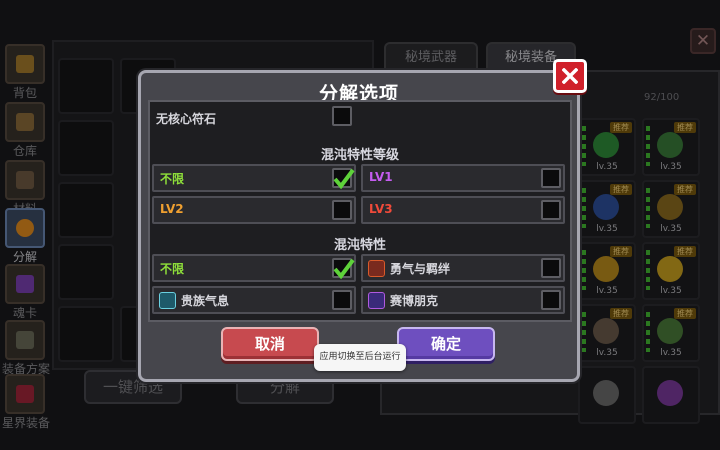  What do you see at coordinates (359, 155) in the screenshot?
I see `section-title-trait-level: 混沌特性等级` at bounding box center [359, 155].